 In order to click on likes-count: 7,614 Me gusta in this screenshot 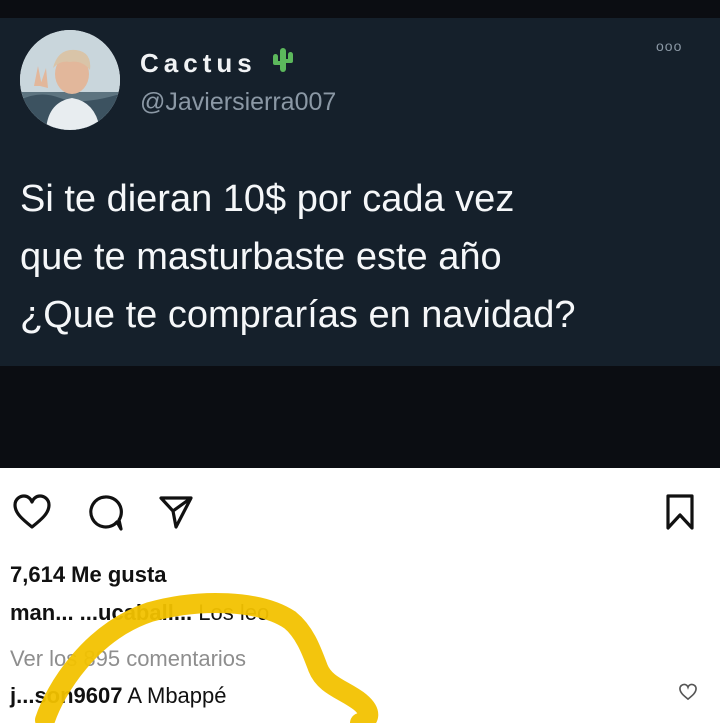, I will do `click(88, 575)`.